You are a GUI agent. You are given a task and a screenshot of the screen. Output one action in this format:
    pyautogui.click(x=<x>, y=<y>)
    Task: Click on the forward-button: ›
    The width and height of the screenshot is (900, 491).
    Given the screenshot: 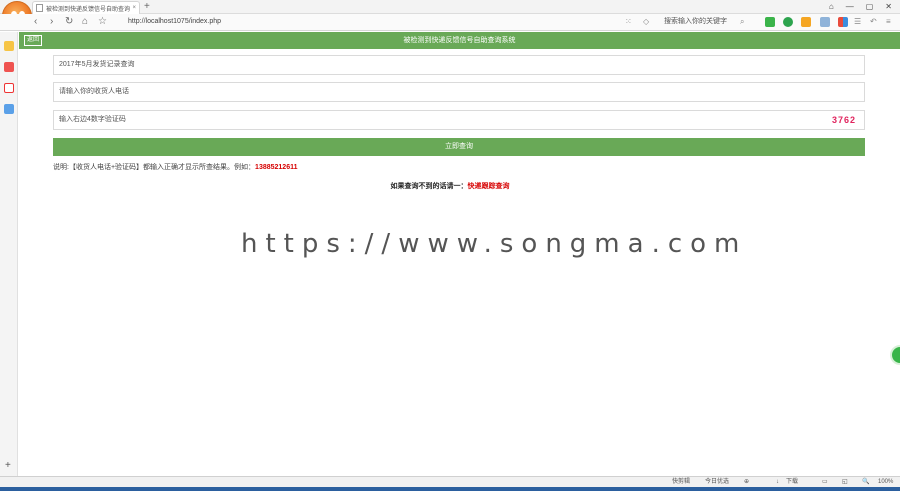 What is the action you would take?
    pyautogui.click(x=51, y=22)
    